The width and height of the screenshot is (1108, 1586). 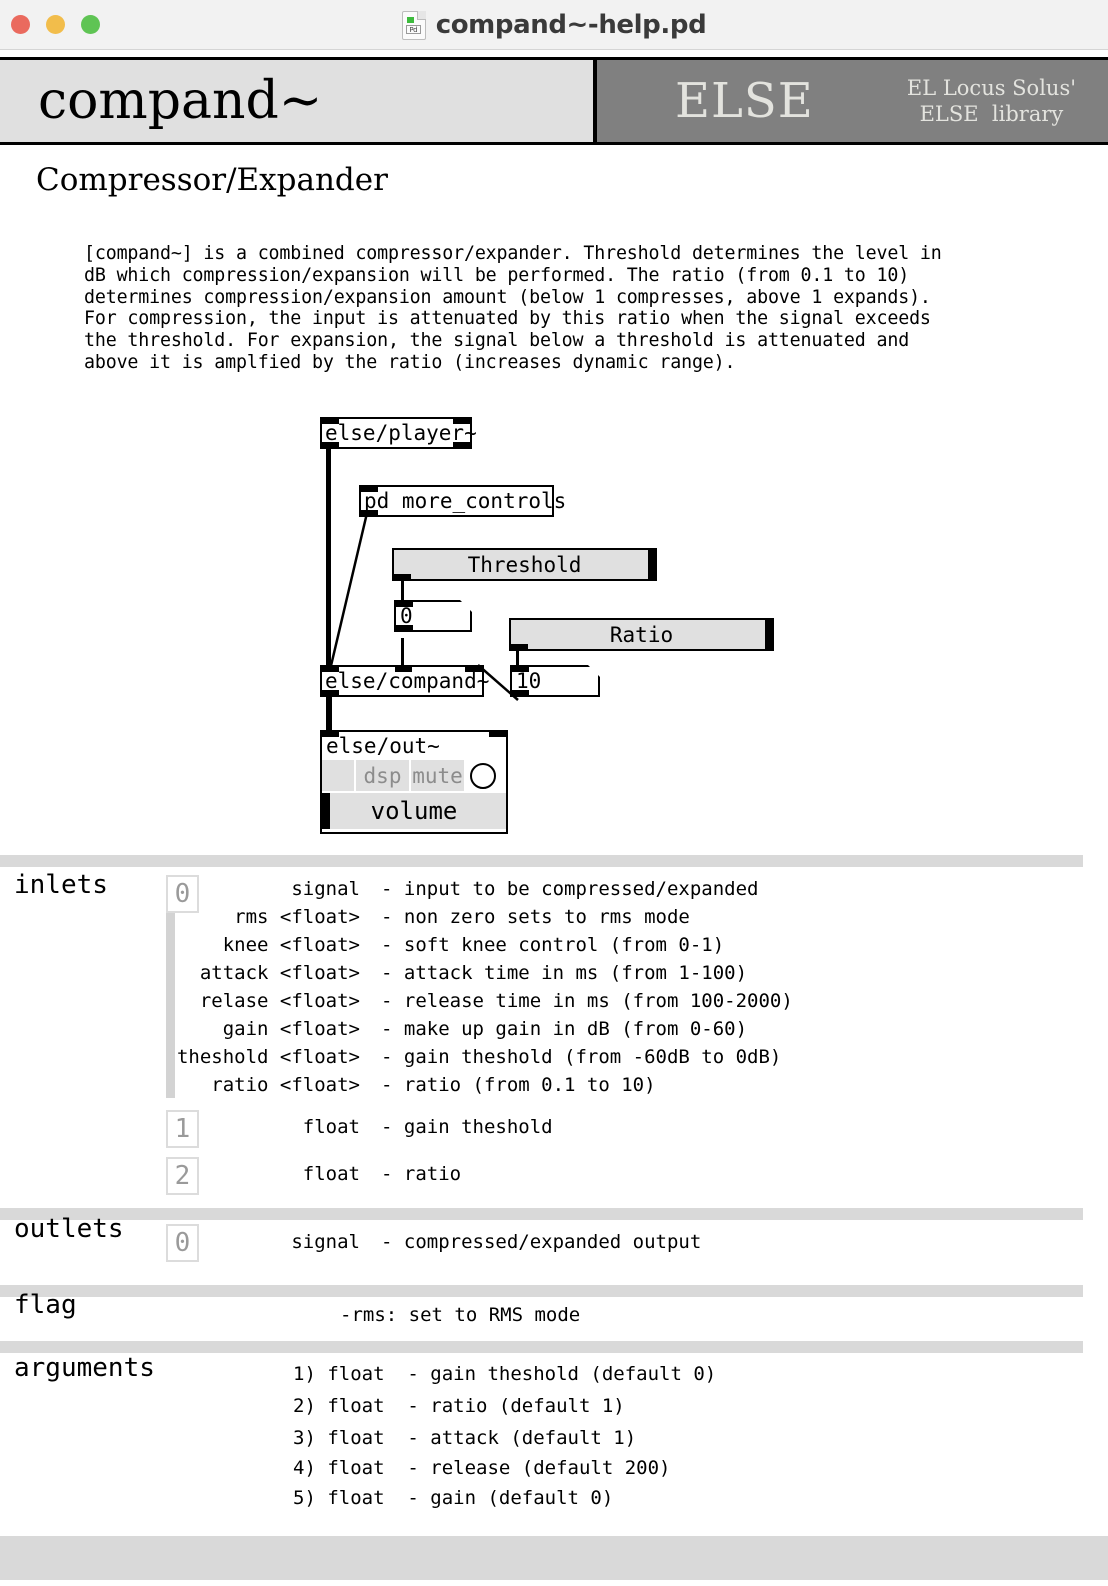 What do you see at coordinates (407, 680) in the screenshot?
I see `object-else-compand-label: else/compand~` at bounding box center [407, 680].